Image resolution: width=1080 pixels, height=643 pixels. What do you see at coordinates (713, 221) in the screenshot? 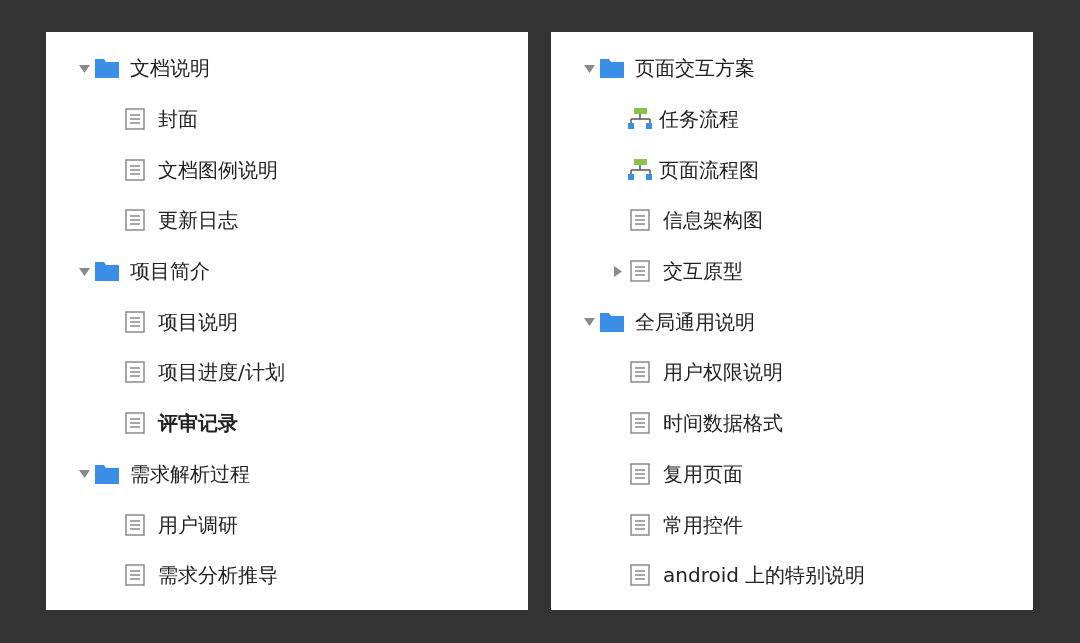
I see `item-label: 信息架构图` at bounding box center [713, 221].